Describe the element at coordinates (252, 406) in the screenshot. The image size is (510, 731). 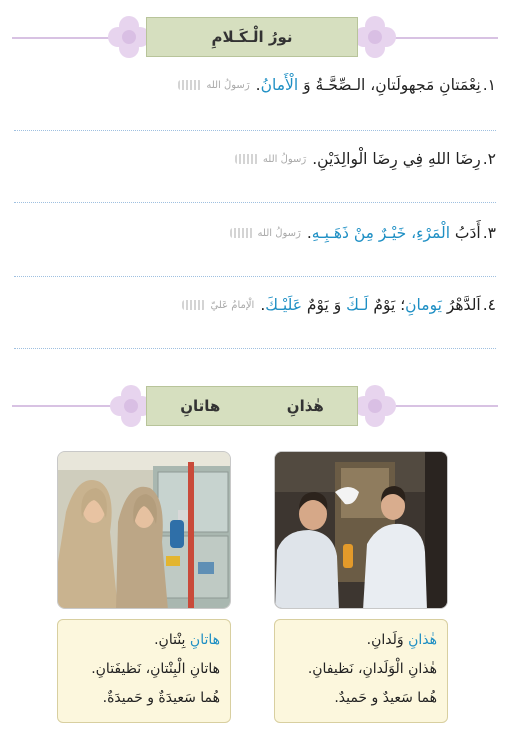
I see `demonstratives-banner: هٰذانِ هاتانِ` at that location.